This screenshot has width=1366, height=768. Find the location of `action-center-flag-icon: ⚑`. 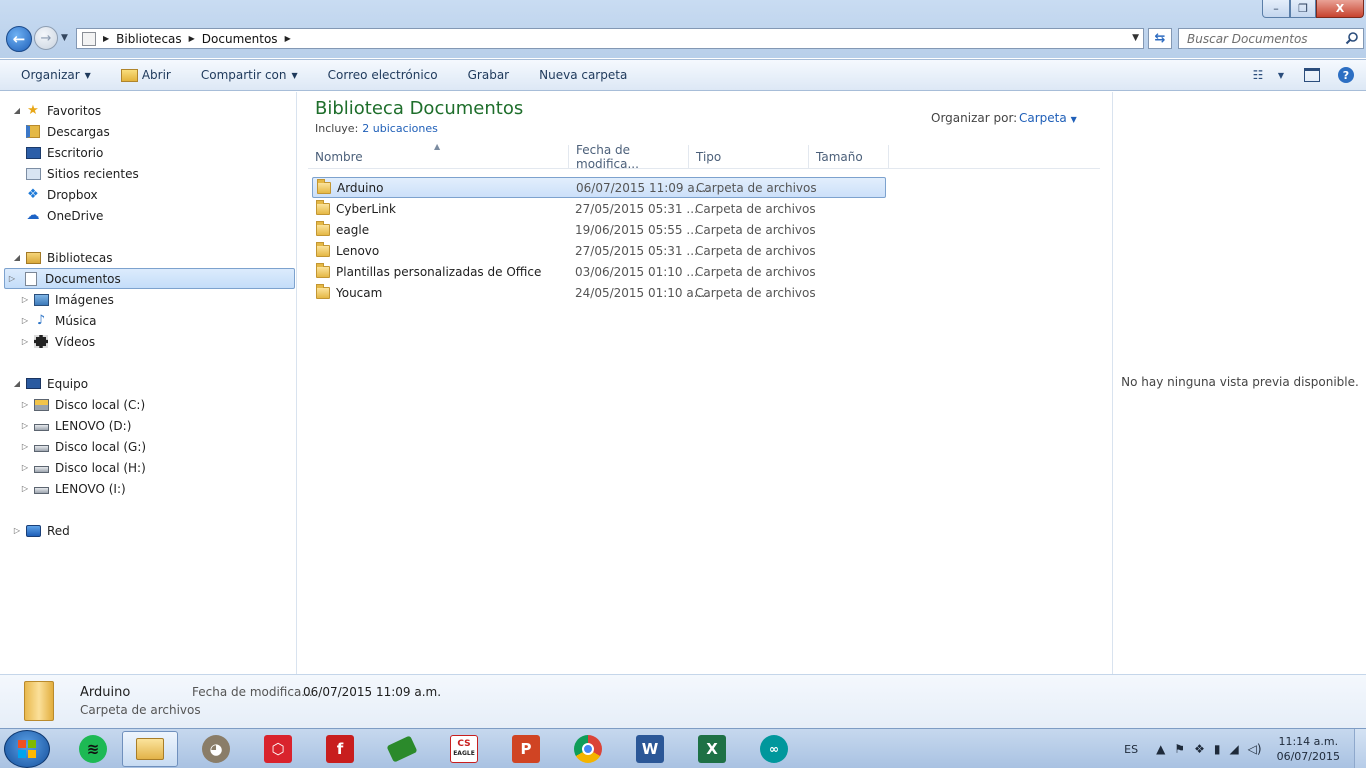

action-center-flag-icon: ⚑ is located at coordinates (1179, 749).